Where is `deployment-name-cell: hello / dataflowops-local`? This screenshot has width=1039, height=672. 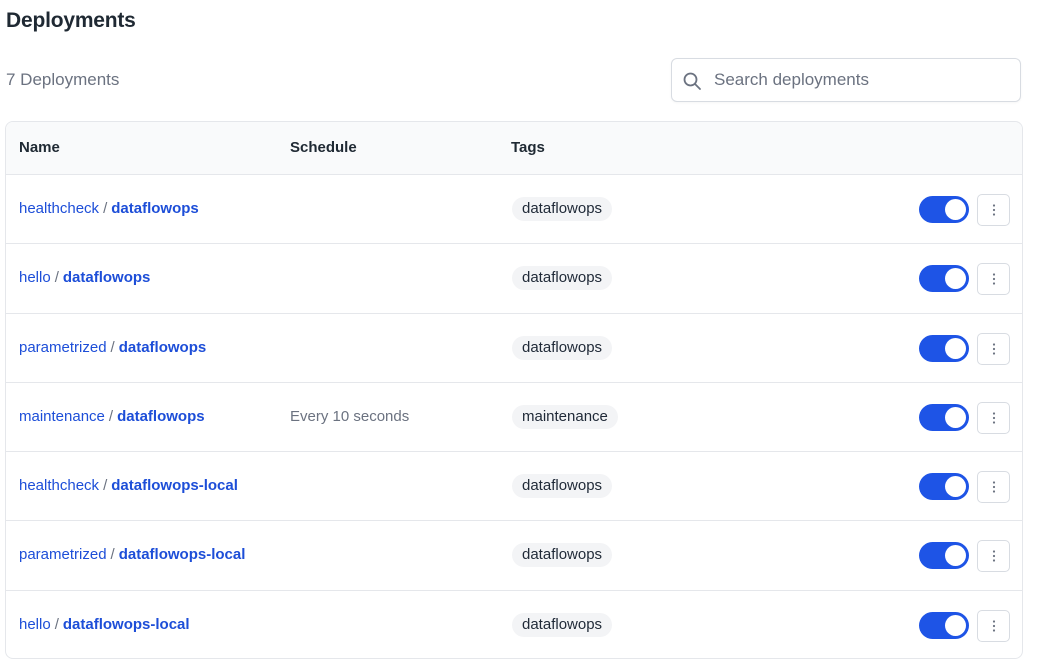
deployment-name-cell: hello / dataflowops-local is located at coordinates (104, 624).